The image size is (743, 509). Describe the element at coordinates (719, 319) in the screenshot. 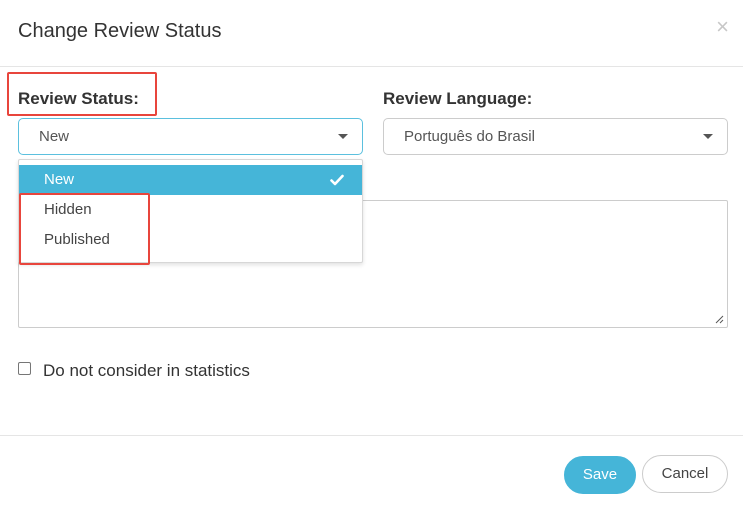

I see `resize-grip-icon` at that location.